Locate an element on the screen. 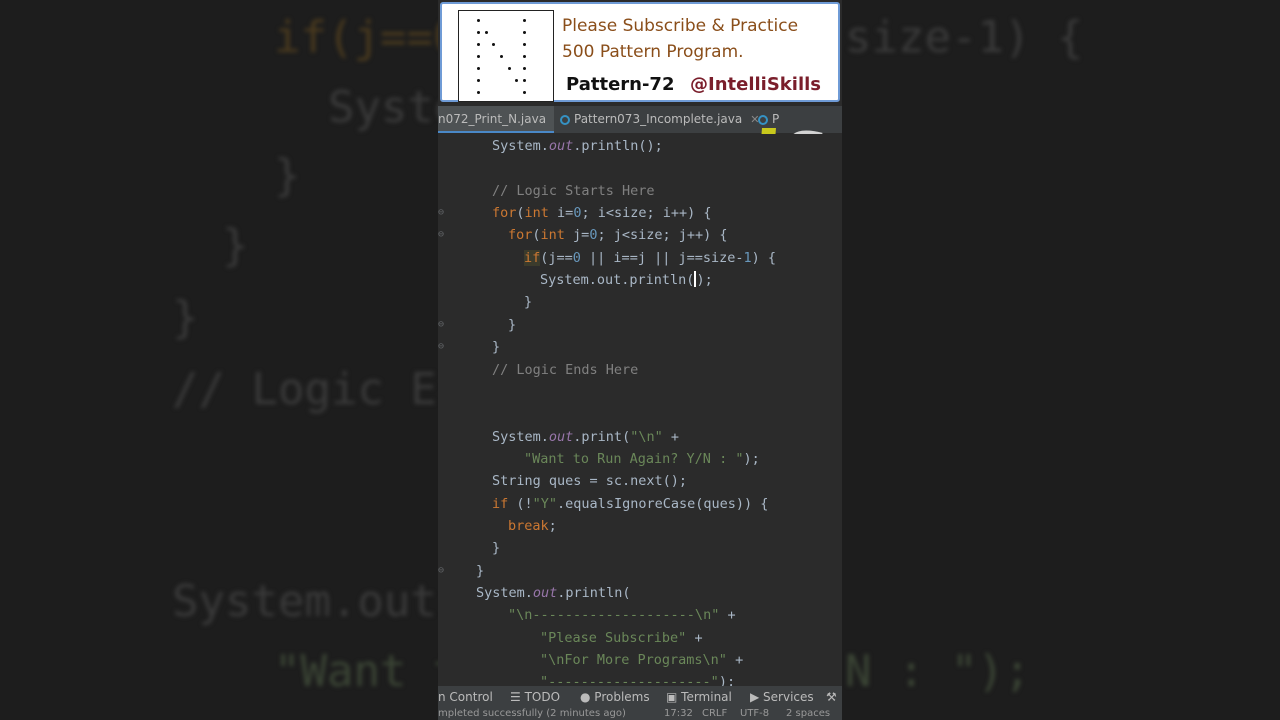 This screenshot has width=1280, height=720. problems-button: ● Problems is located at coordinates (615, 697).